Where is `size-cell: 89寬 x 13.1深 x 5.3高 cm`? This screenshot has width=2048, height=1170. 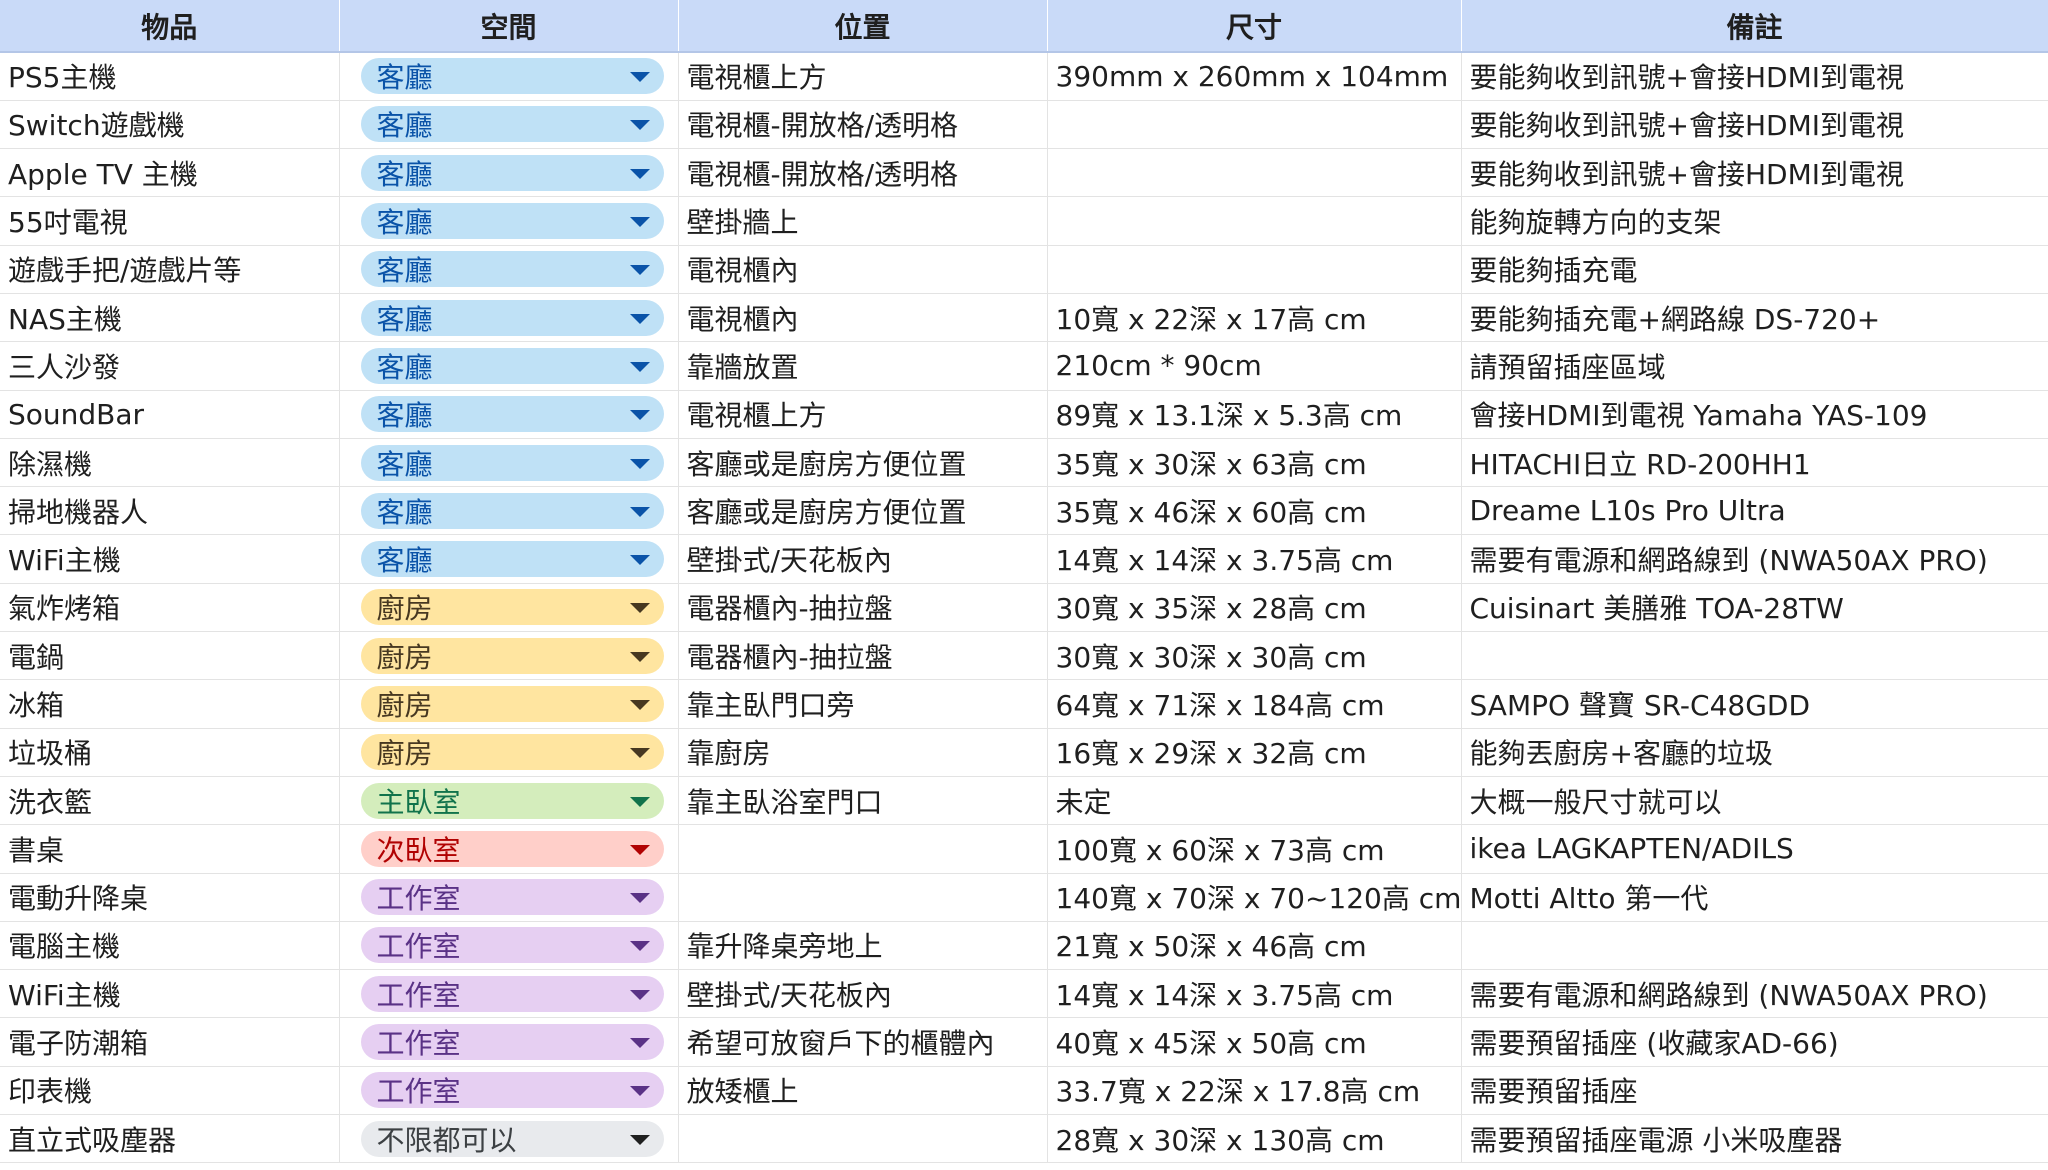
size-cell: 89寬 x 13.1深 x 5.3高 cm is located at coordinates (1254, 414).